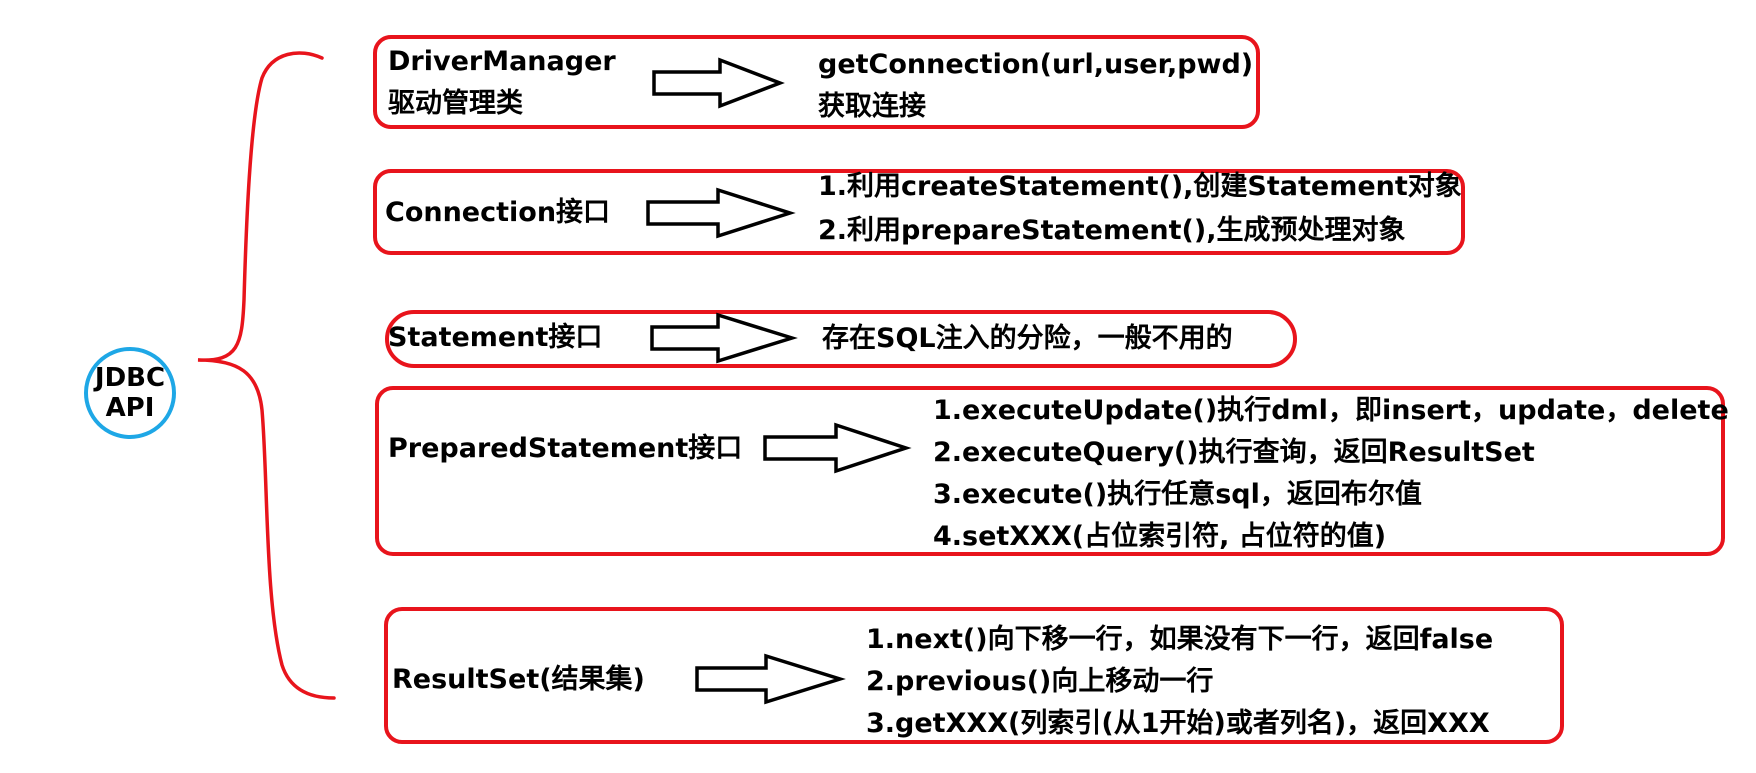  What do you see at coordinates (724, 338) in the screenshot?
I see `statement-arrow` at bounding box center [724, 338].